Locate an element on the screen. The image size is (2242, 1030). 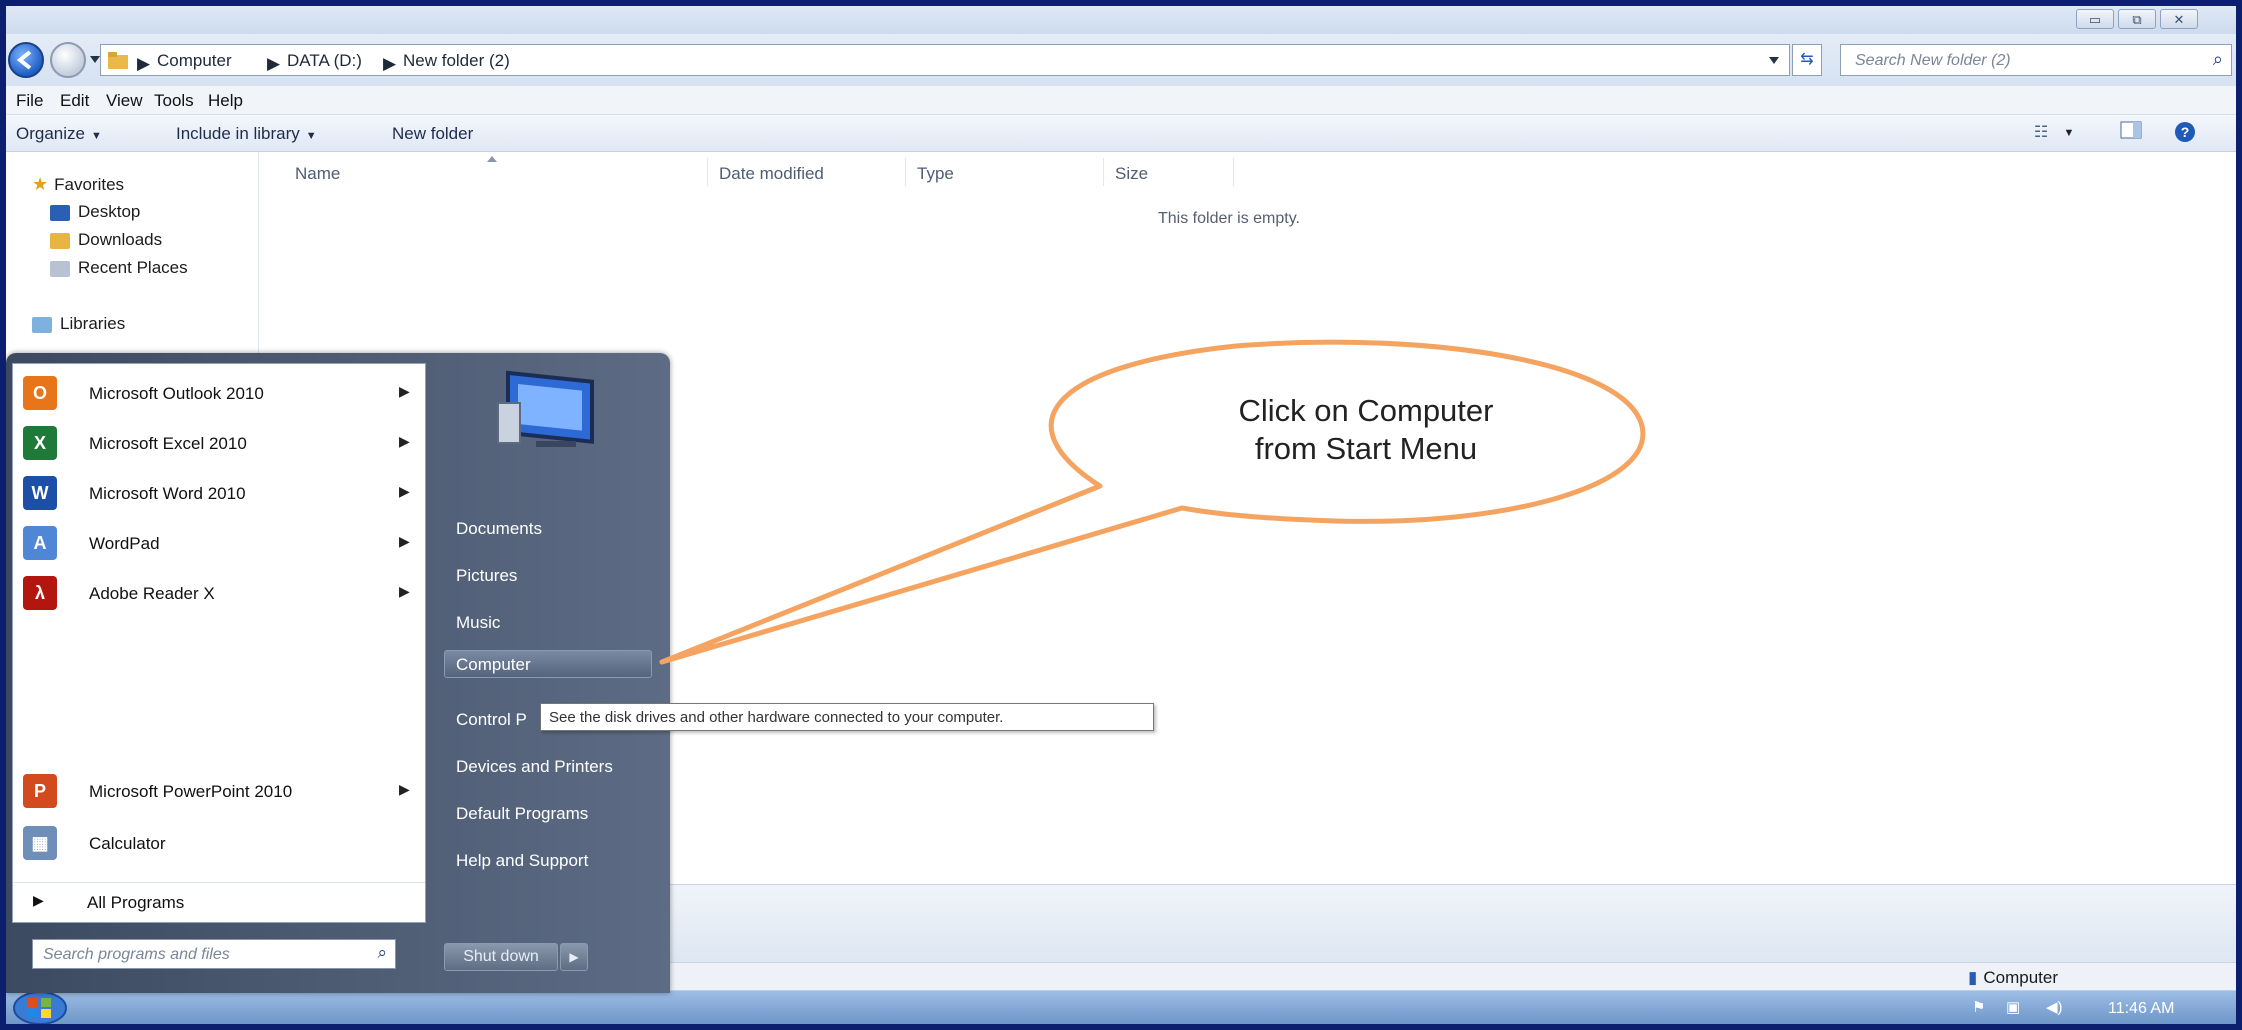
start-link-music: Music is located at coordinates (478, 623).